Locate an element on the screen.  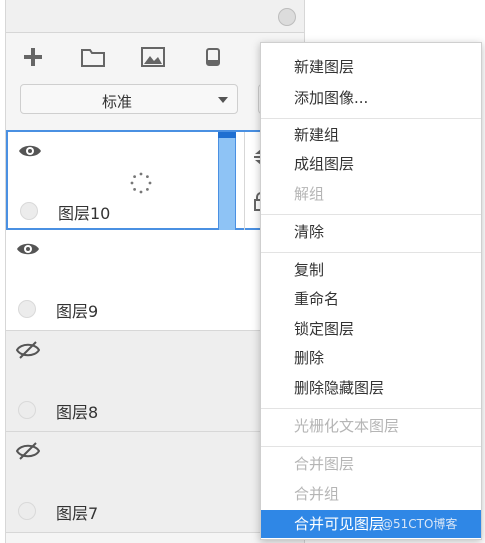
opacity-slider-handle is located at coordinates (227, 135).